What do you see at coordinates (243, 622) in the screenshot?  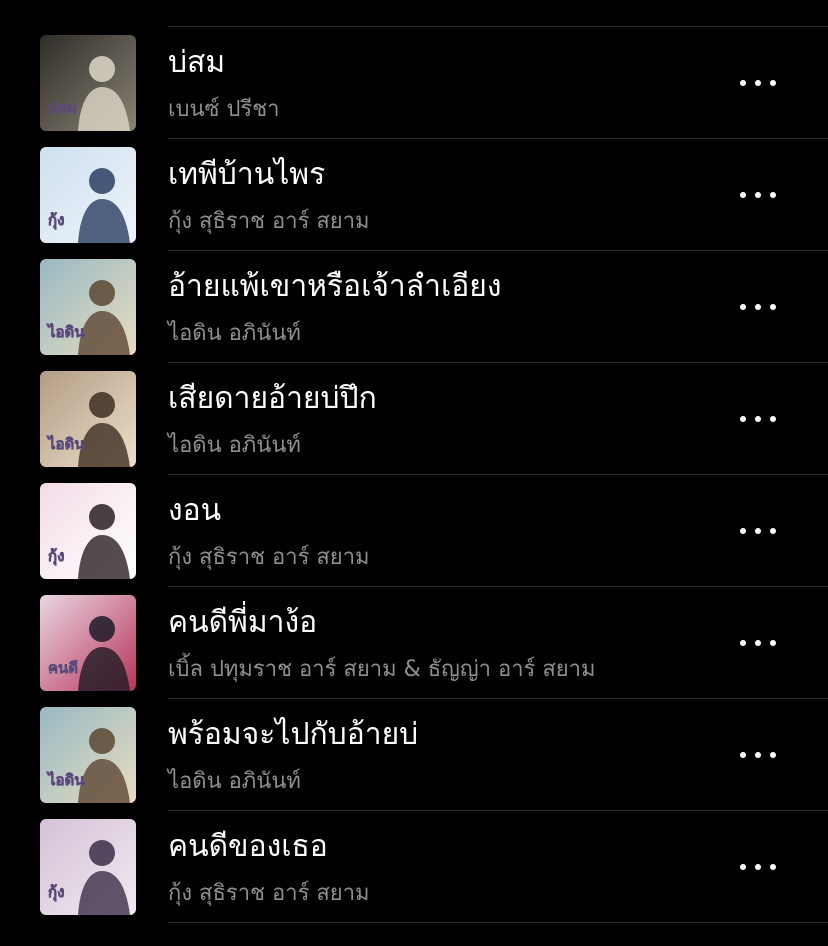 I see `song-title: คนดีพี่มาง้อ` at bounding box center [243, 622].